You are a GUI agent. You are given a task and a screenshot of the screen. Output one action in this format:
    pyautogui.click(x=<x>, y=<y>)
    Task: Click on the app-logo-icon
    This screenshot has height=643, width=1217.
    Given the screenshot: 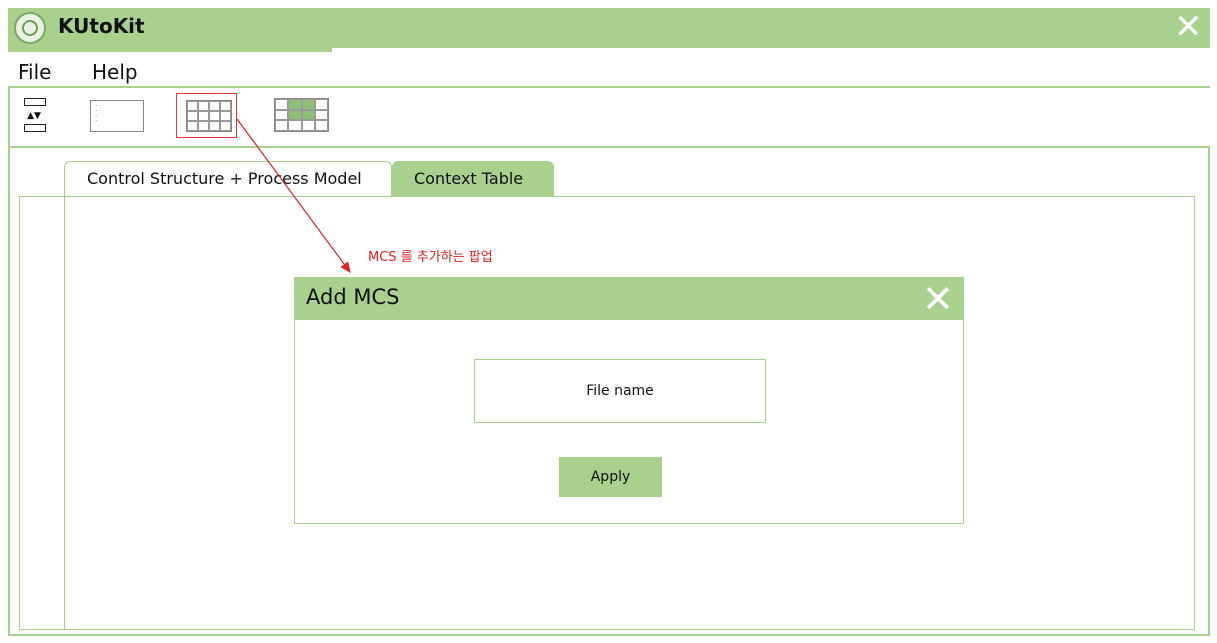 What is the action you would take?
    pyautogui.click(x=30, y=28)
    